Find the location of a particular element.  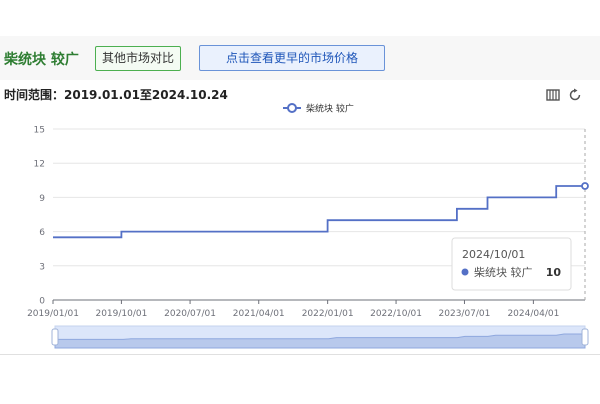

compare-markets-button: 其他市场对比 is located at coordinates (138, 58).